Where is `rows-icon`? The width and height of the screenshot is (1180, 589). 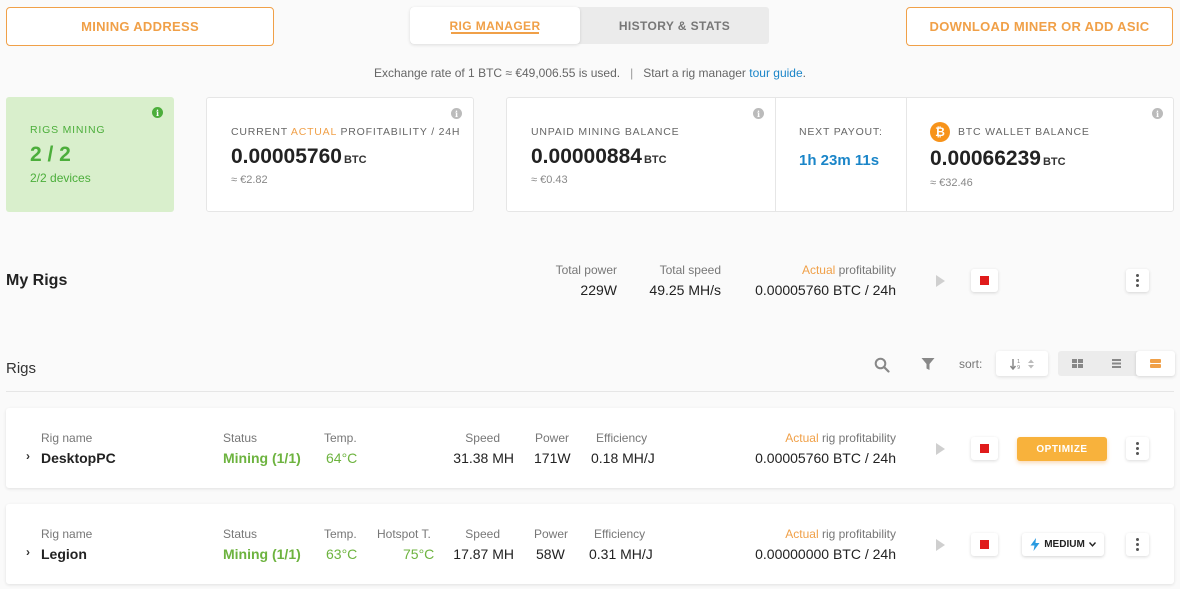
rows-icon is located at coordinates (1155, 363).